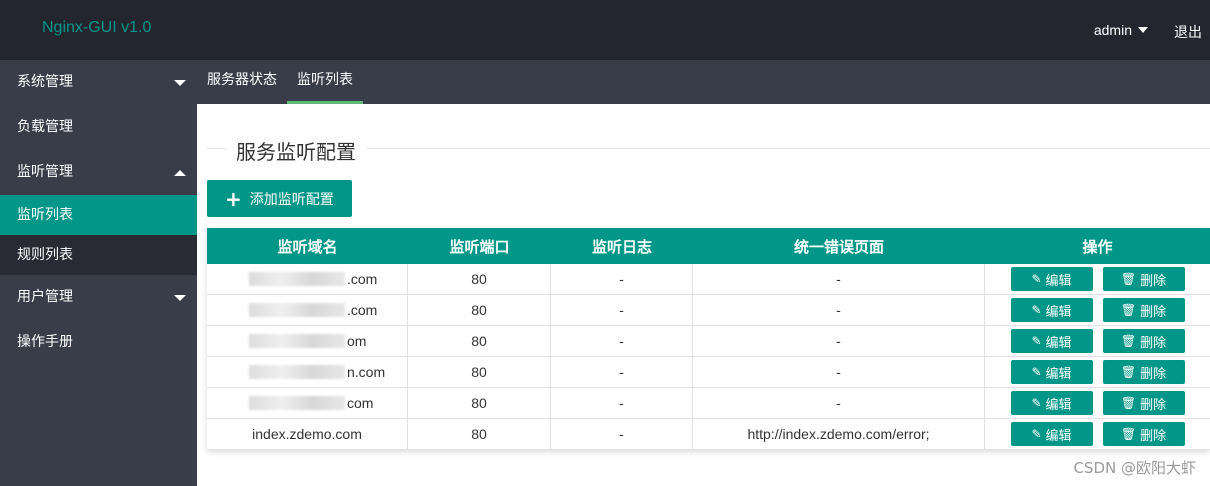 Image resolution: width=1210 pixels, height=486 pixels. I want to click on table-row: om 80 - - ✎ 编辑 🗑 删除, so click(708, 341).